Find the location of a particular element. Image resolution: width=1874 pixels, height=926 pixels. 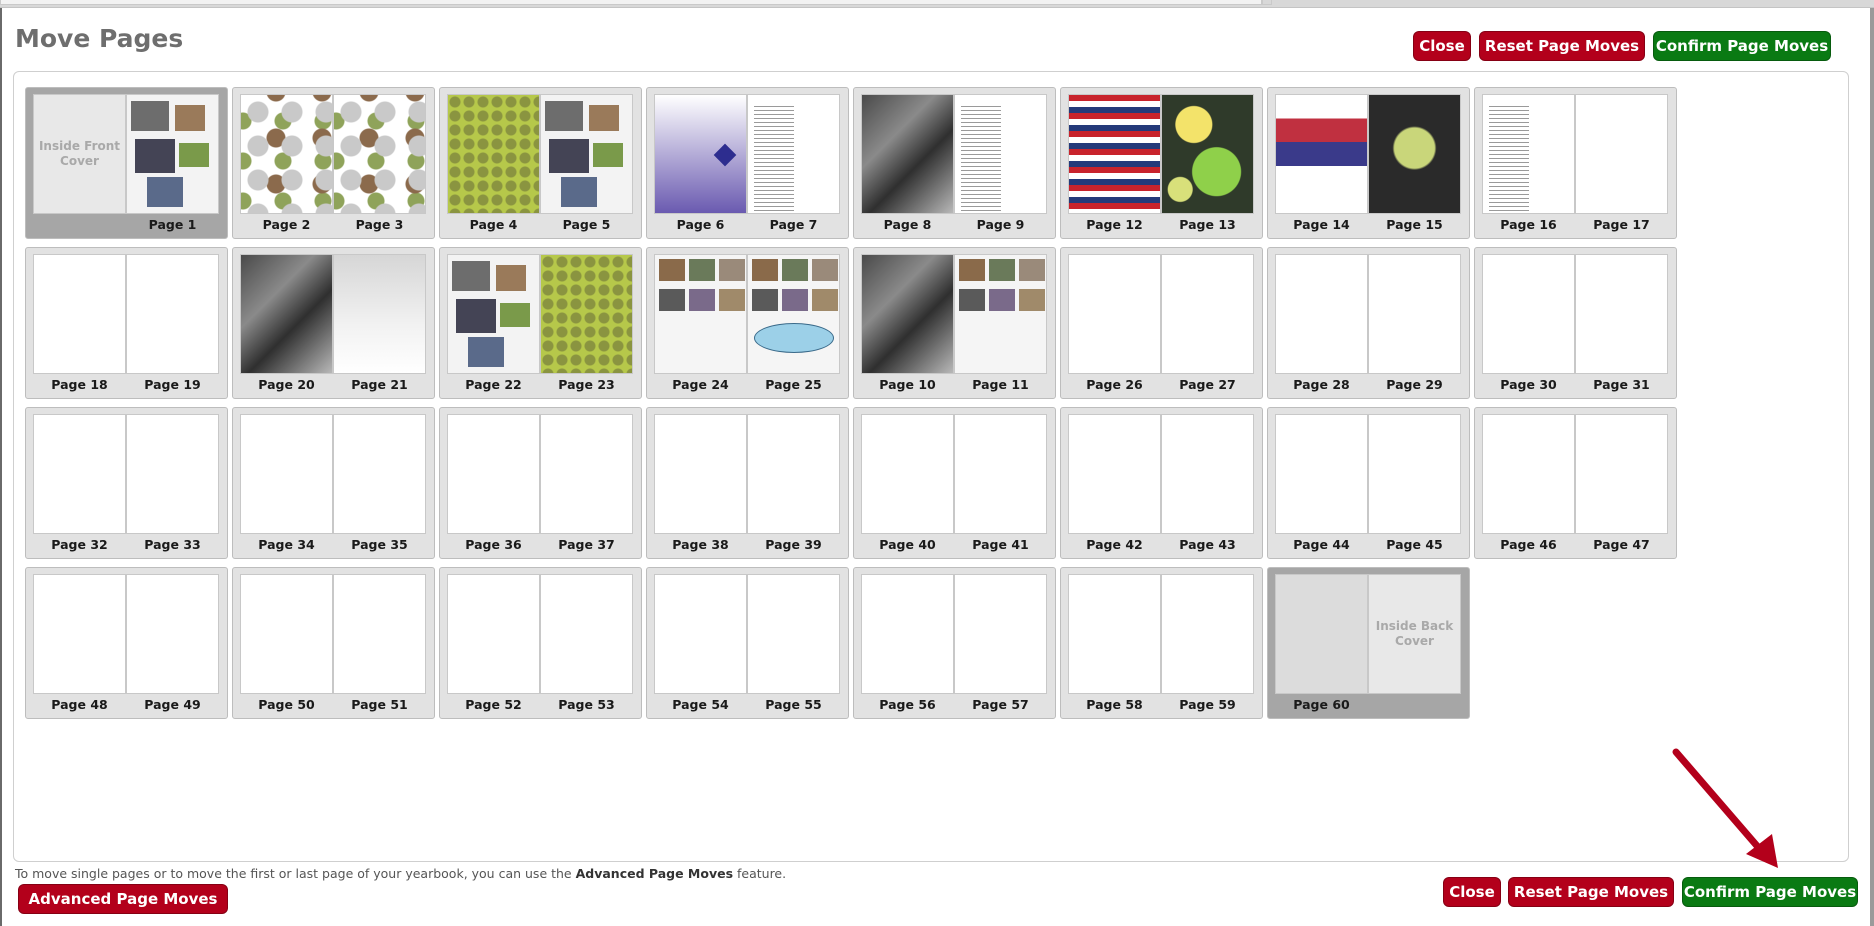

page-label: Page 31 is located at coordinates (1621, 384).